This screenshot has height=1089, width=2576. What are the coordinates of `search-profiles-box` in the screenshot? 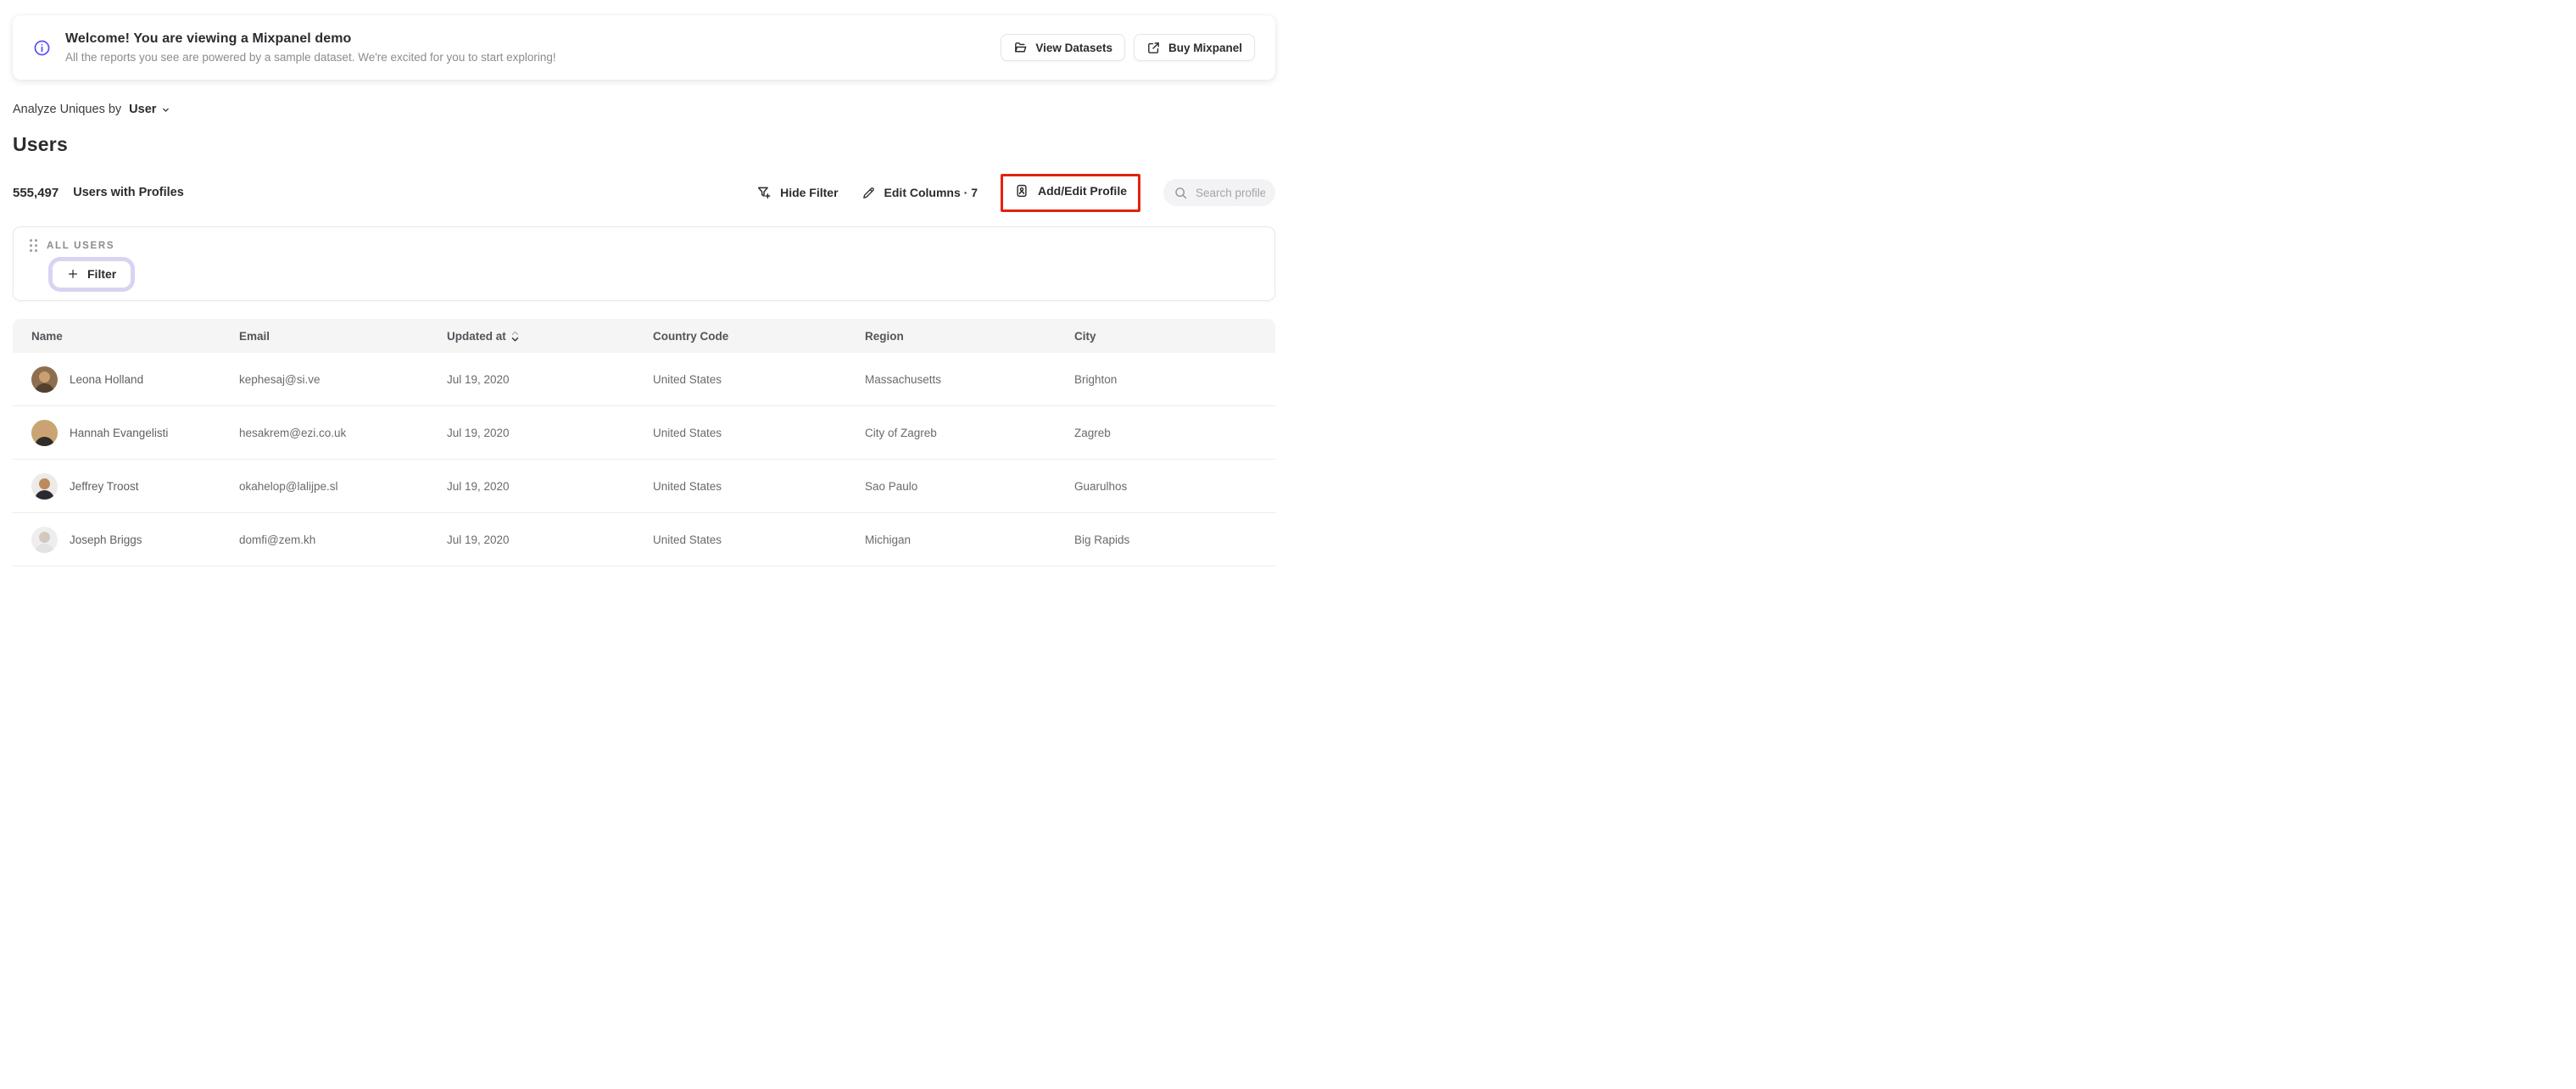 It's located at (1219, 192).